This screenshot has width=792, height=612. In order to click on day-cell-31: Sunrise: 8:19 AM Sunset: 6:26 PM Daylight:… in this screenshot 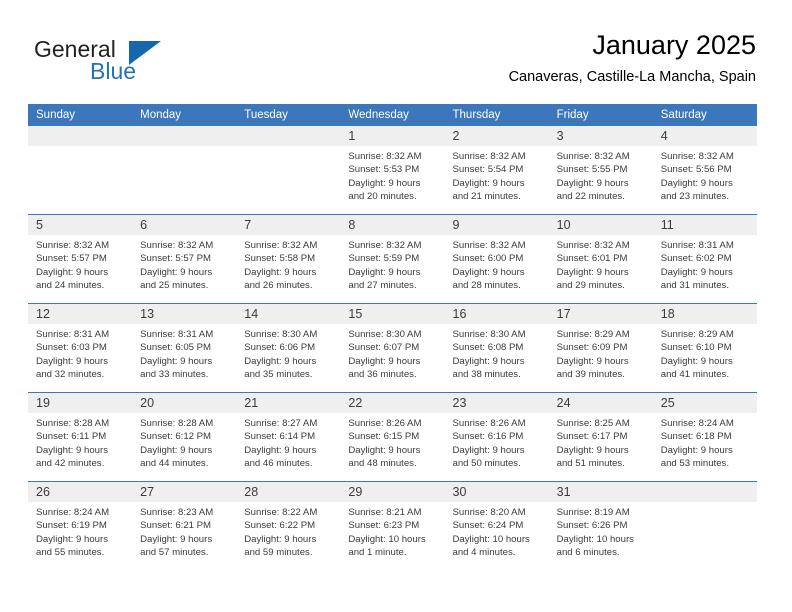, I will do `click(601, 536)`.